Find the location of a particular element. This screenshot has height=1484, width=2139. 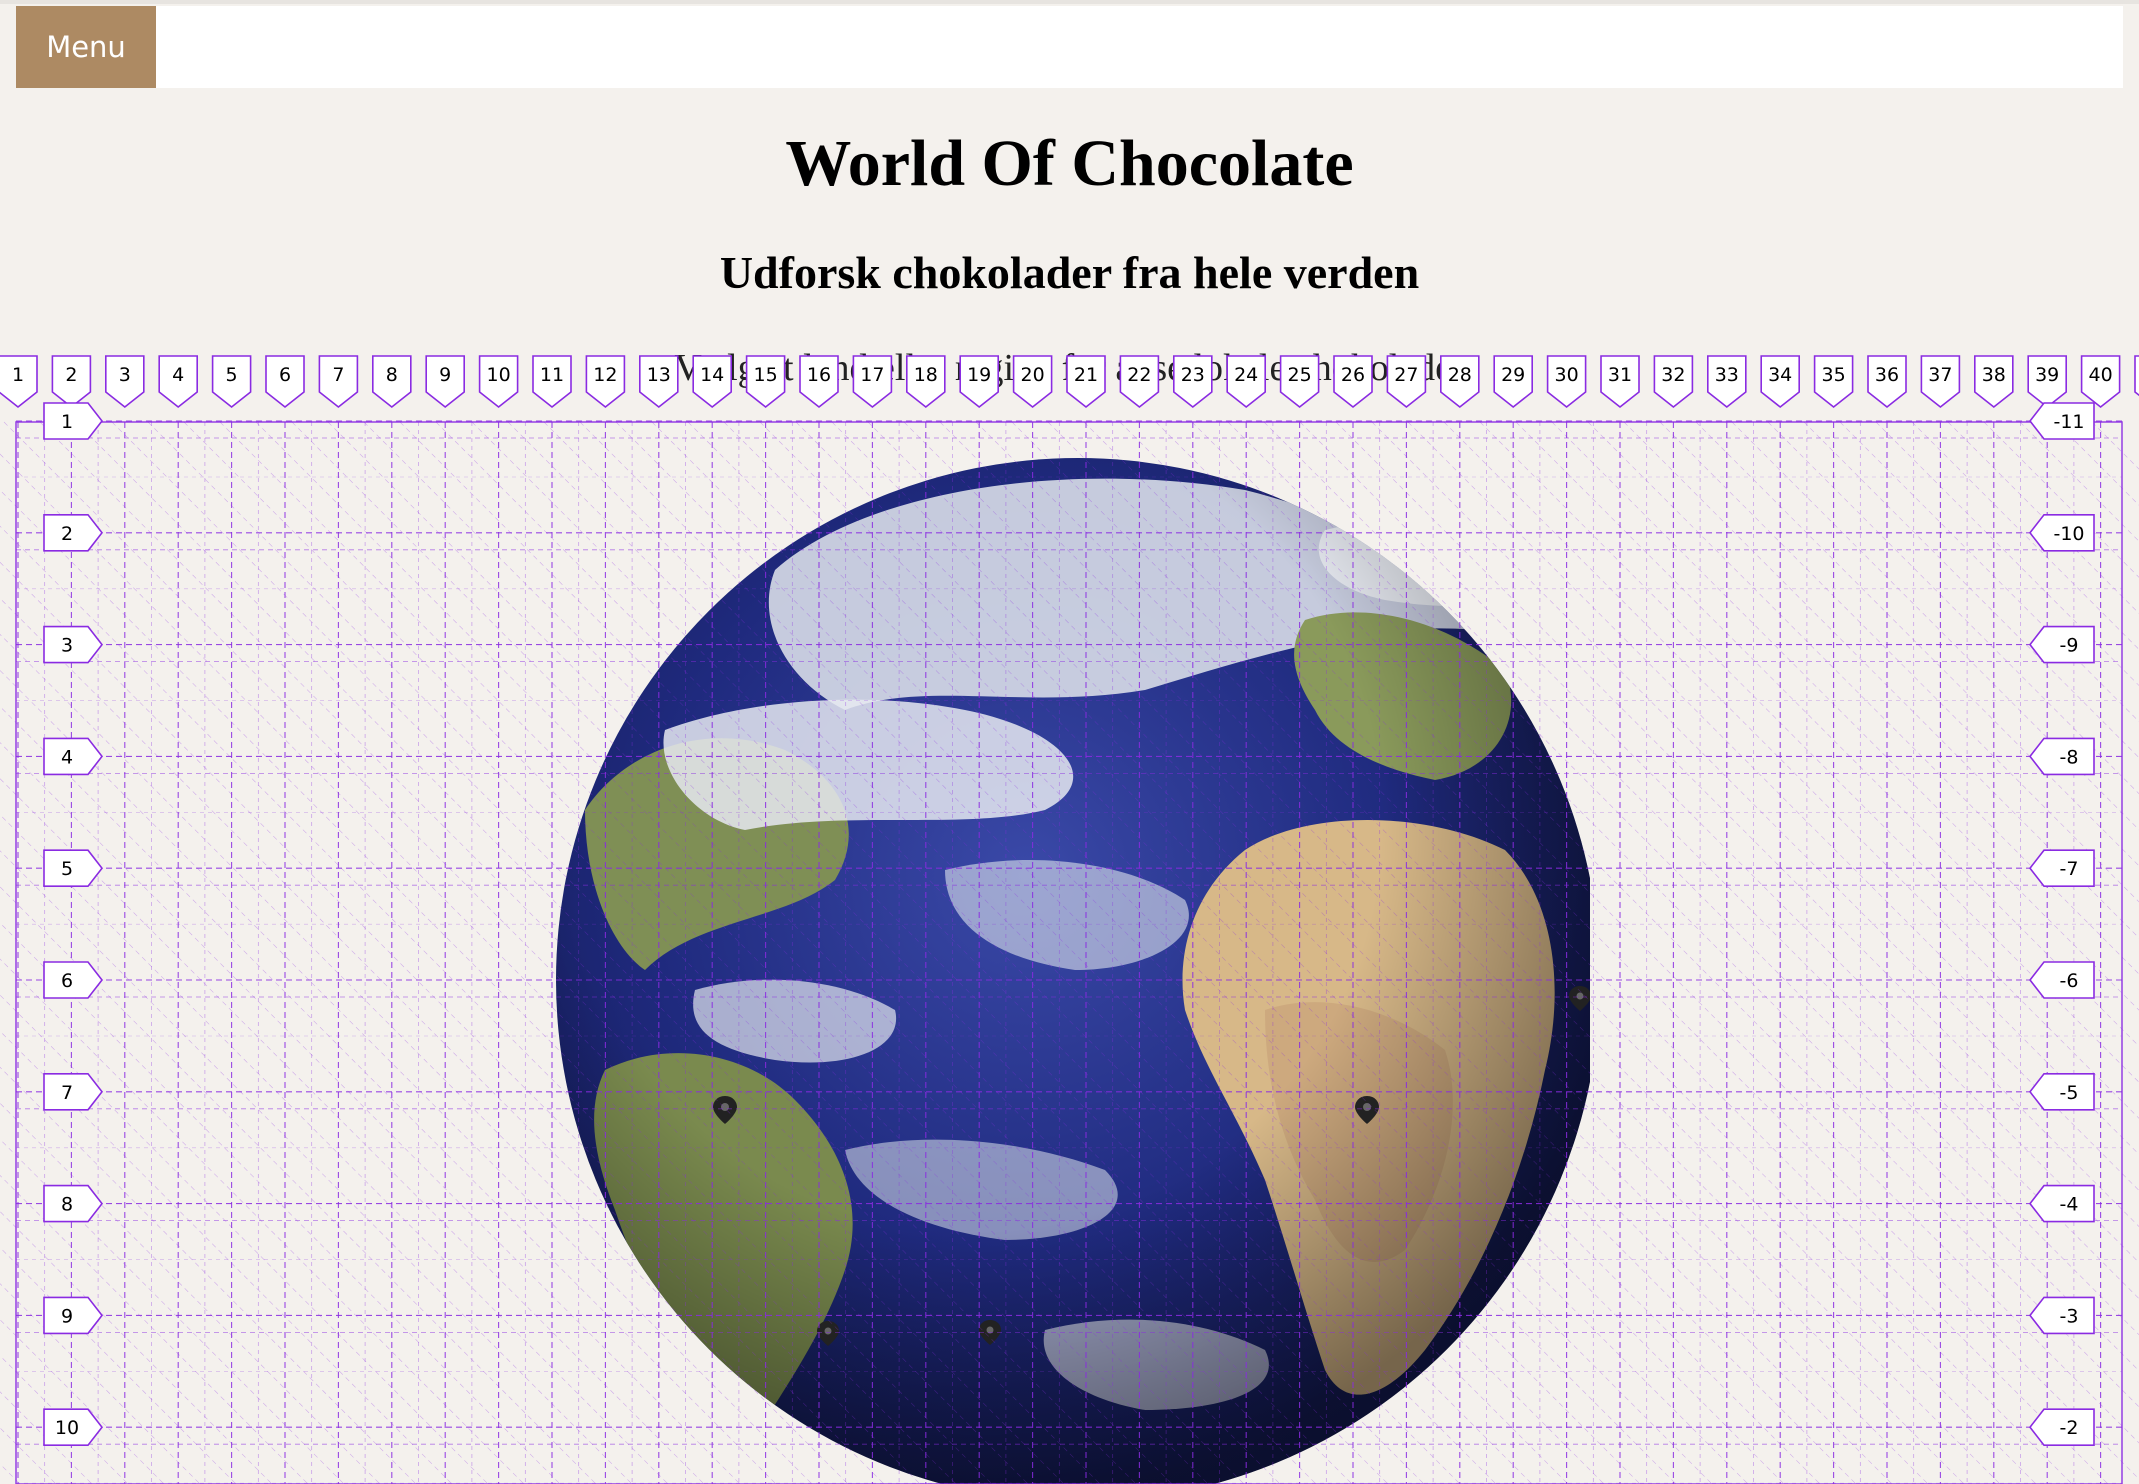

row-marker-right--8 is located at coordinates (2061, 756).